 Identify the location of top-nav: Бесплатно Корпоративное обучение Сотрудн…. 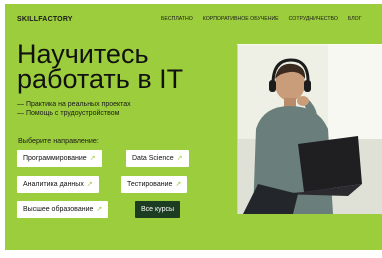
(261, 19).